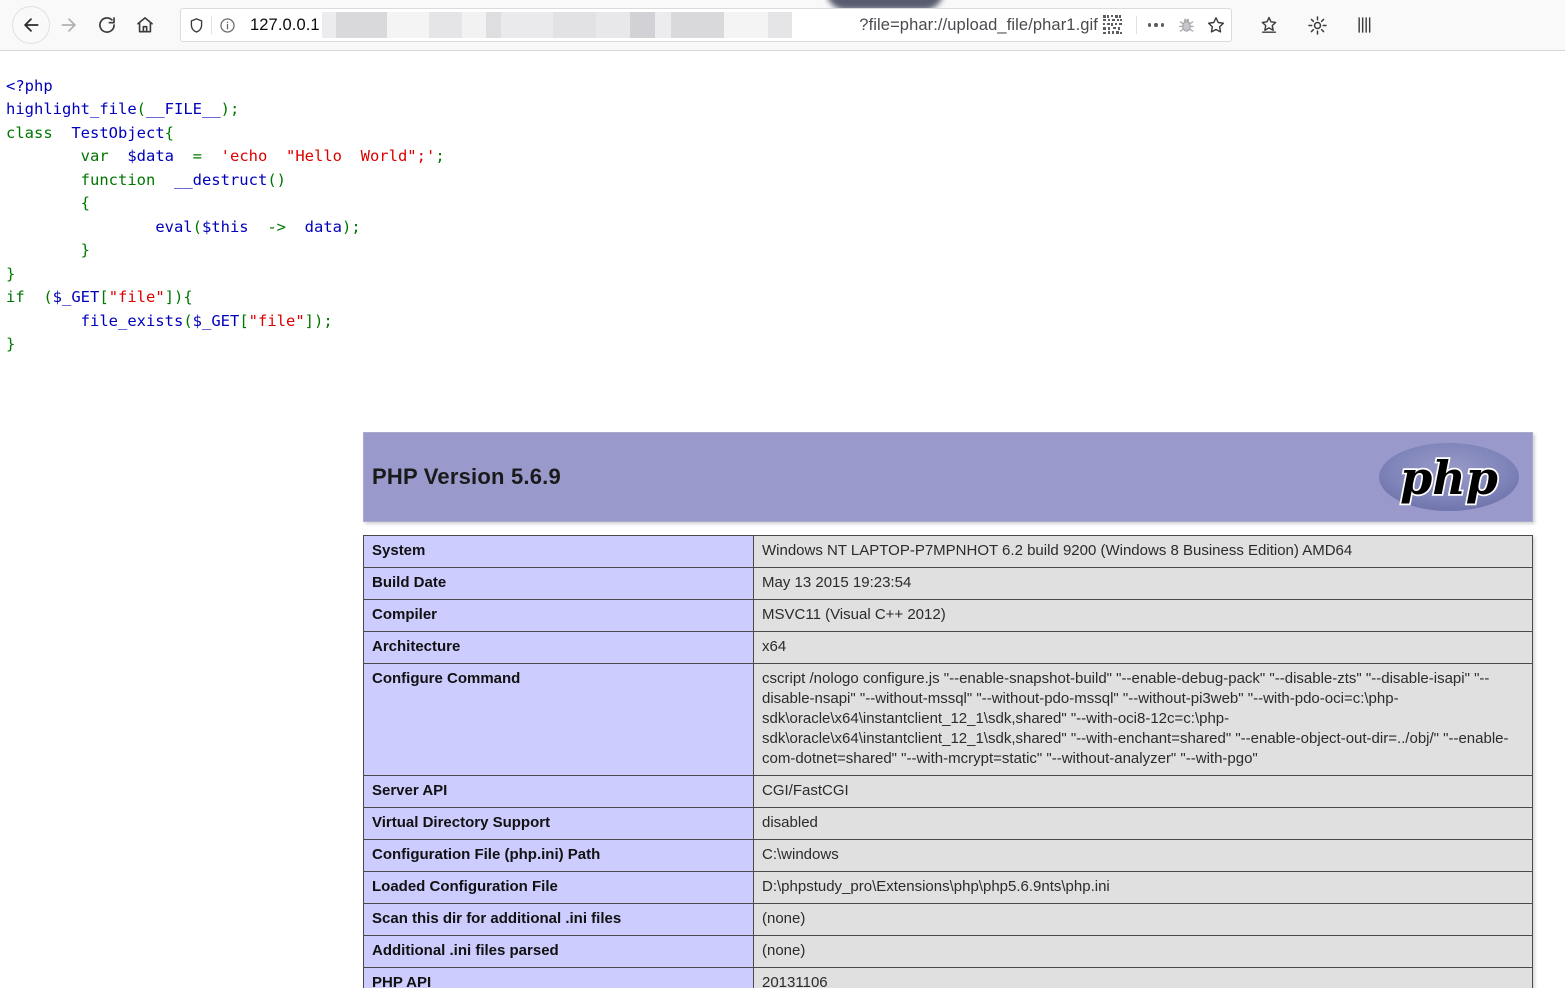 The width and height of the screenshot is (1565, 988). I want to click on code-token: __destruct, so click(220, 179).